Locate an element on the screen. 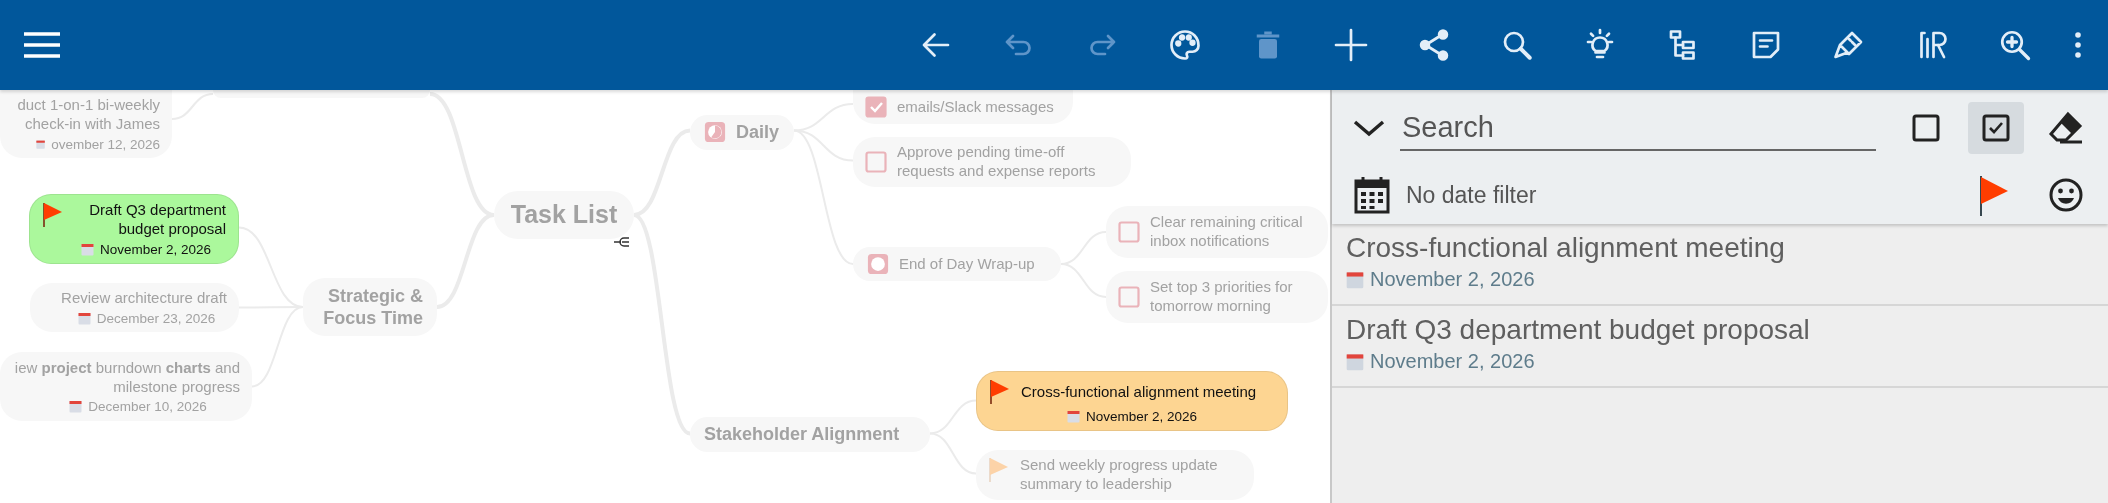 The width and height of the screenshot is (2108, 503). mindmap-node: Approve pending time-off requests and expense reports is located at coordinates (992, 162).